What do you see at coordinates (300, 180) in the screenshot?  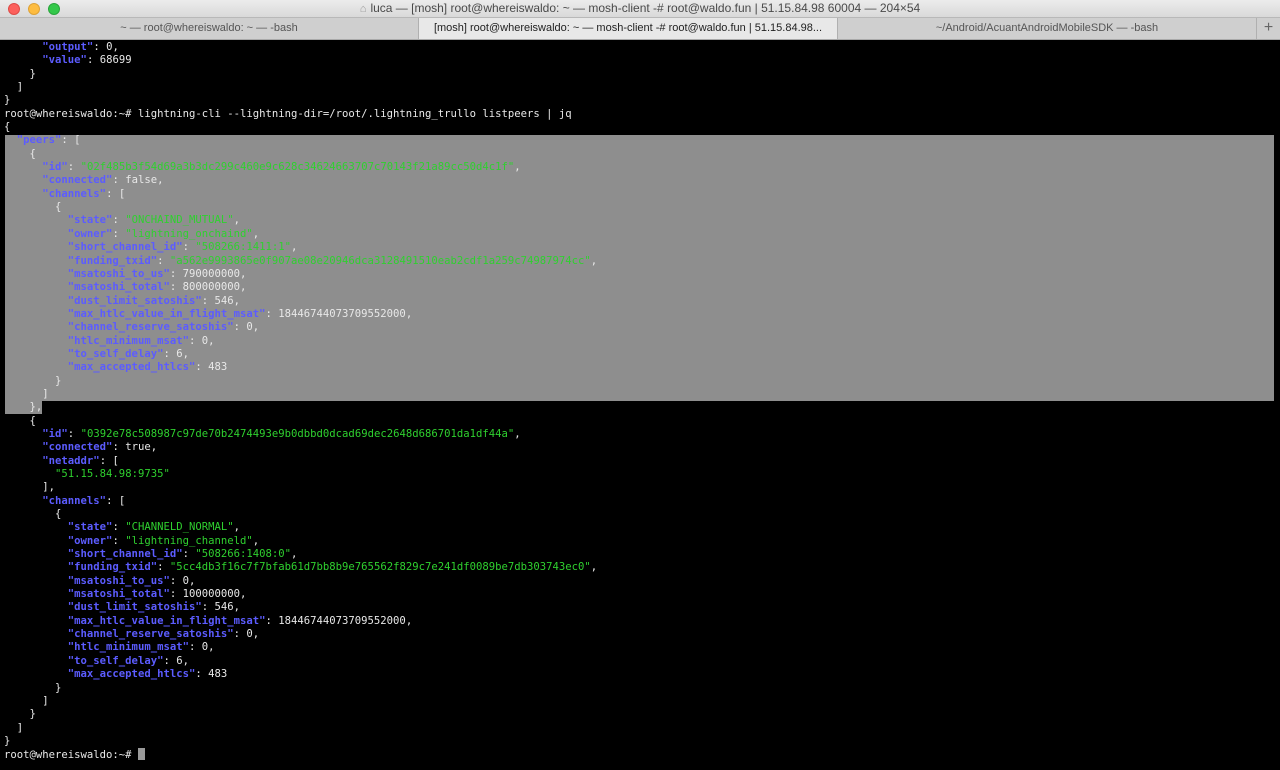 I see `terminal-line: "connected": false,` at bounding box center [300, 180].